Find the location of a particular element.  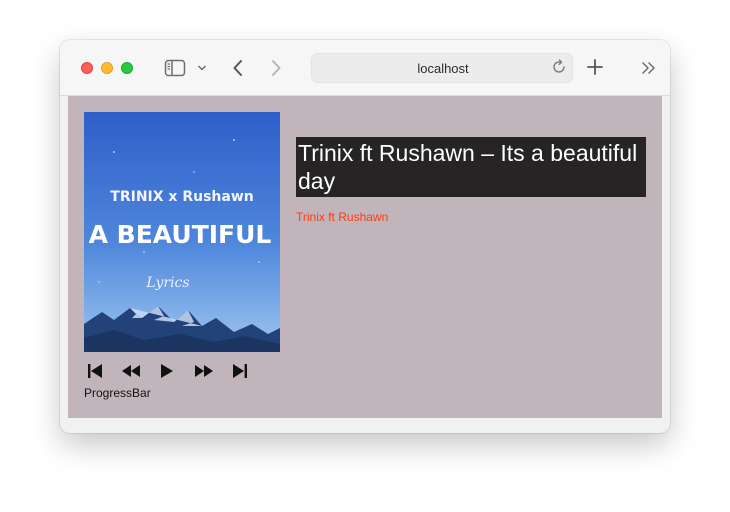

minimize-window-button is located at coordinates (107, 68).